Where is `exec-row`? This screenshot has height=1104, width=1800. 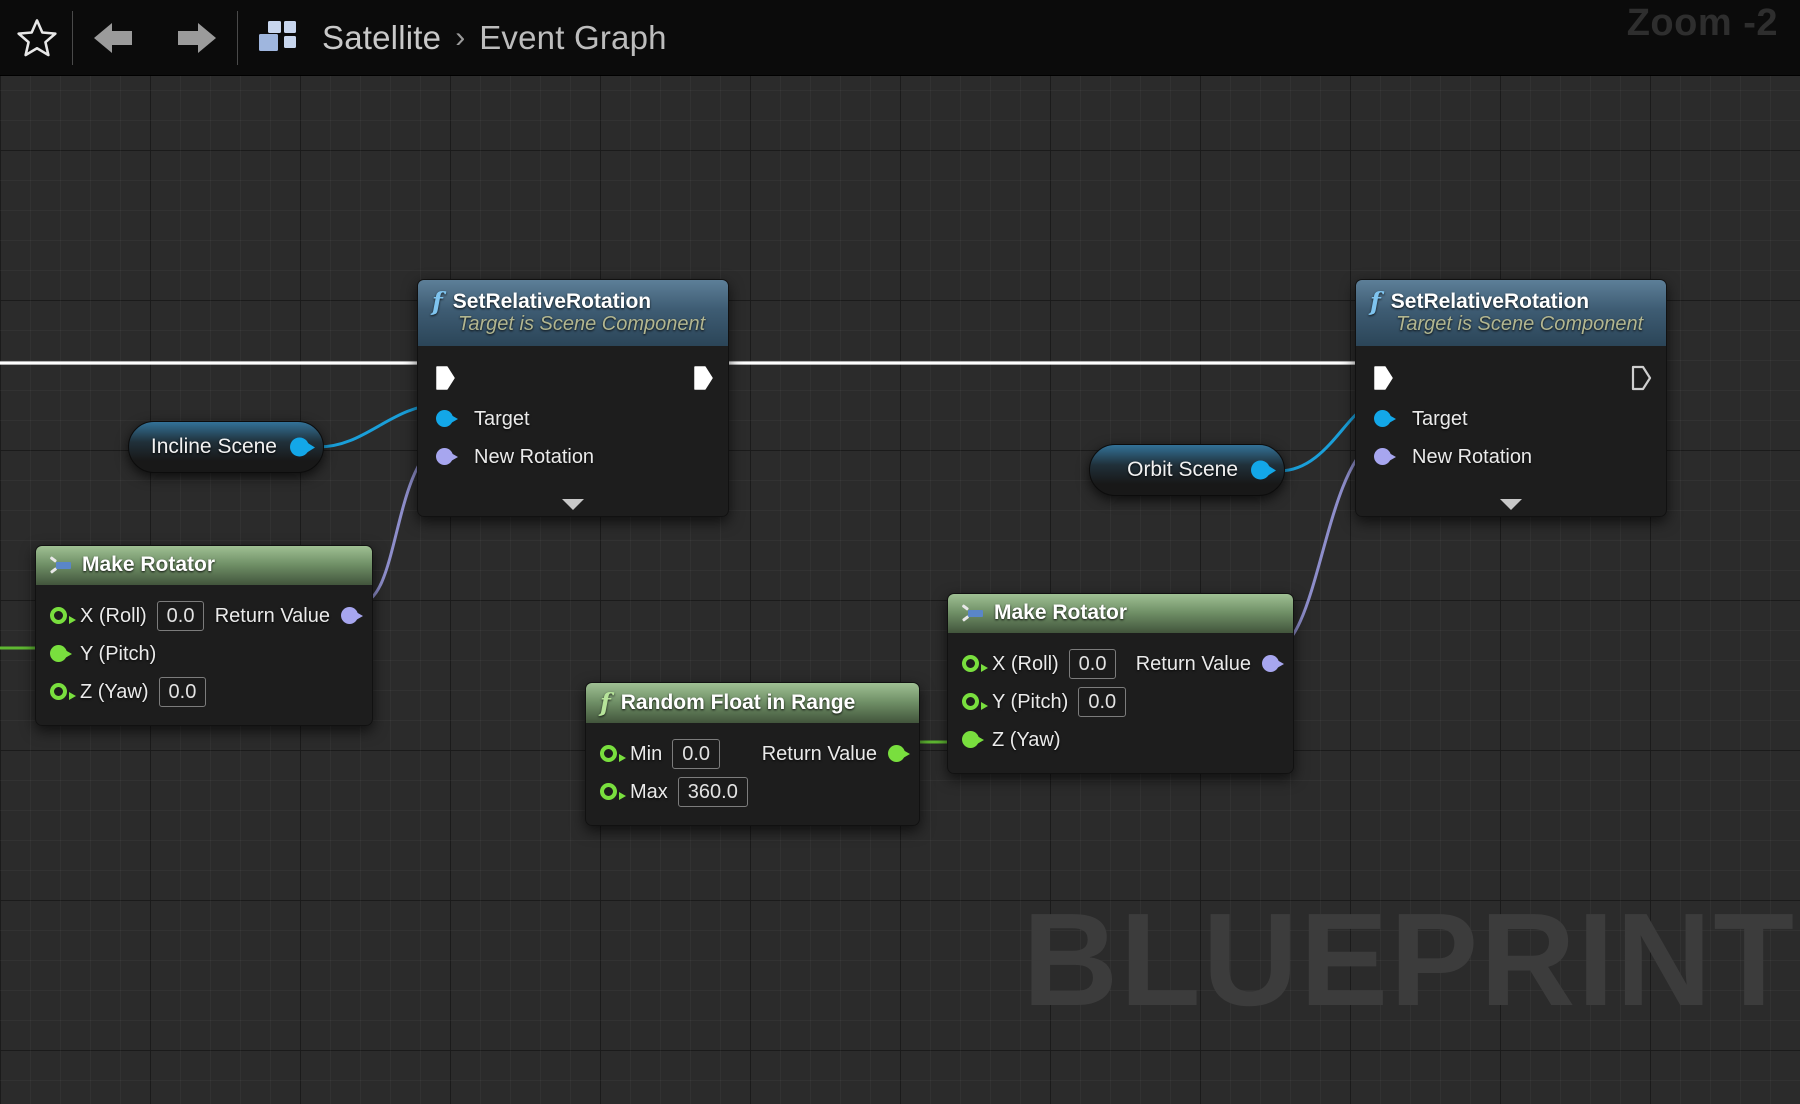
exec-row is located at coordinates (573, 378).